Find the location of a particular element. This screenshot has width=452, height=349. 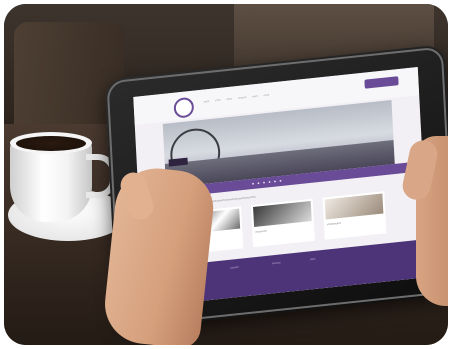

nav-button is located at coordinates (381, 82).